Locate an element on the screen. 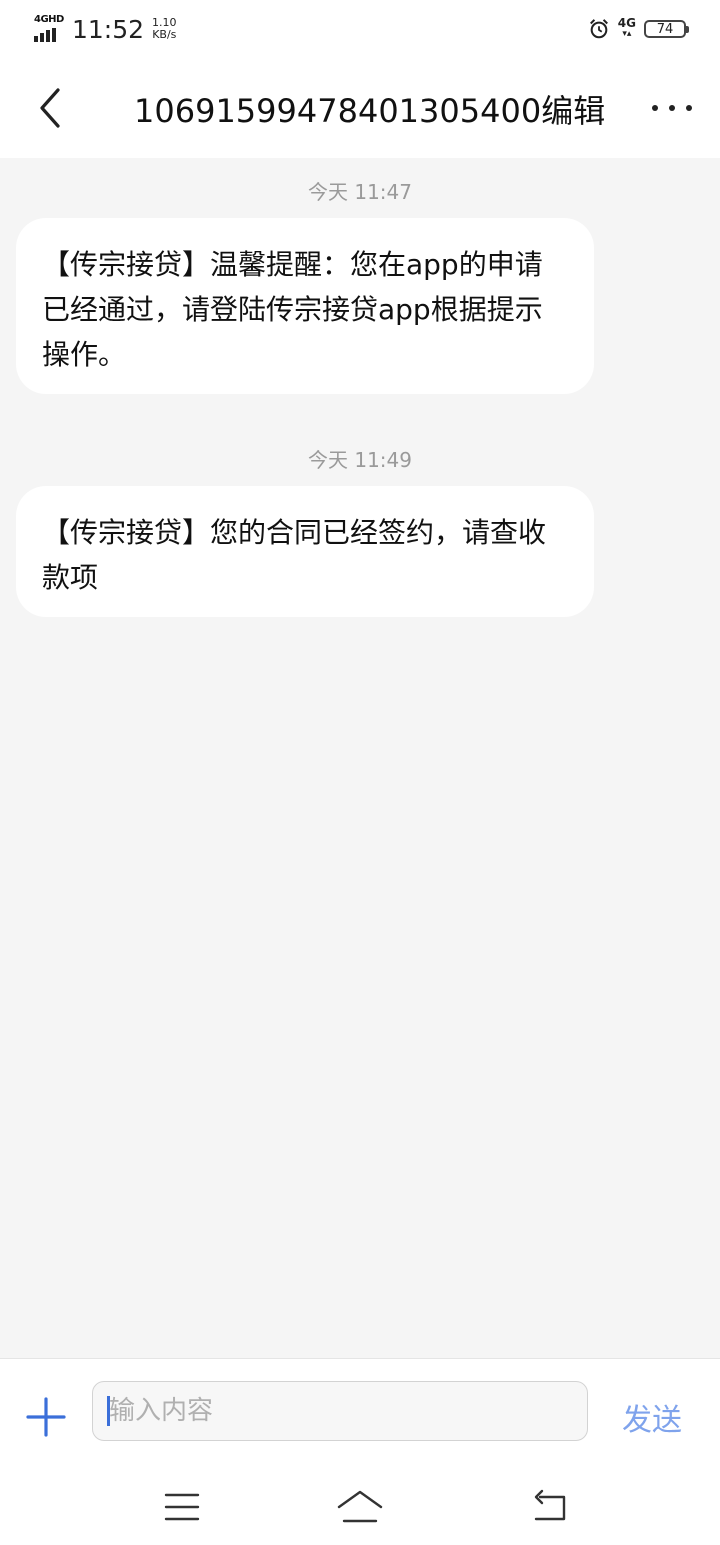 Image resolution: width=720 pixels, height=1545 pixels. message-text: 【传宗接贷】您的合同已经签约，请查收款项 is located at coordinates (294, 555).